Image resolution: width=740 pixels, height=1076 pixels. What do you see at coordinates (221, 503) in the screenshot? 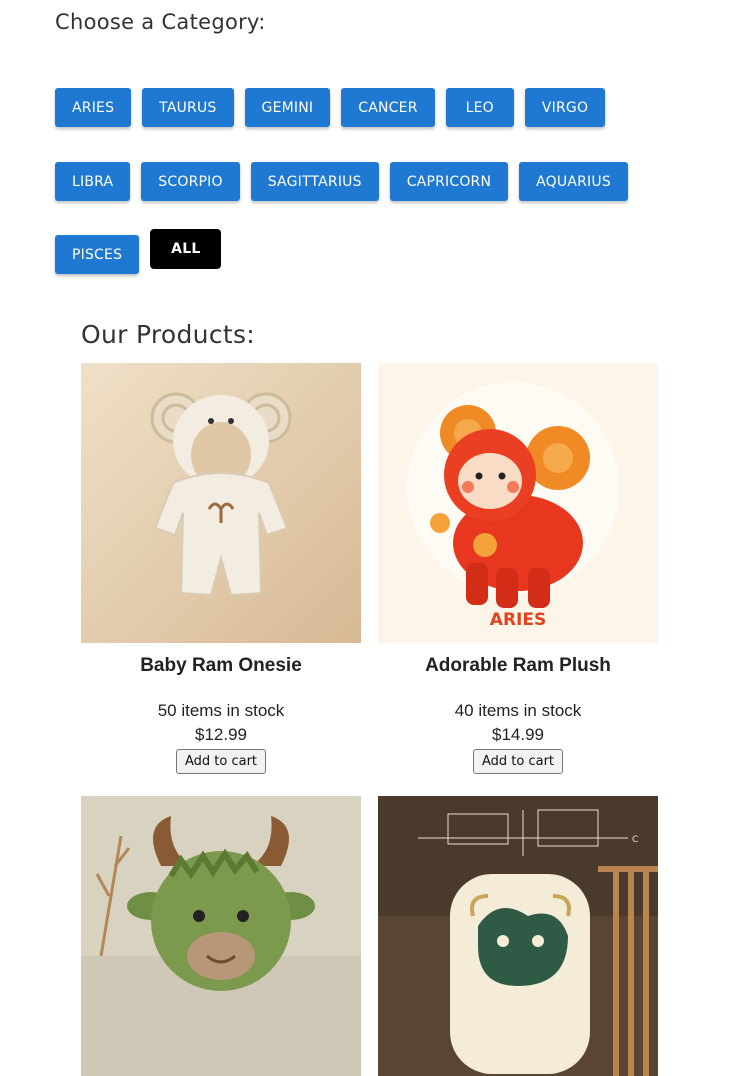
I see `product-image-onesie` at bounding box center [221, 503].